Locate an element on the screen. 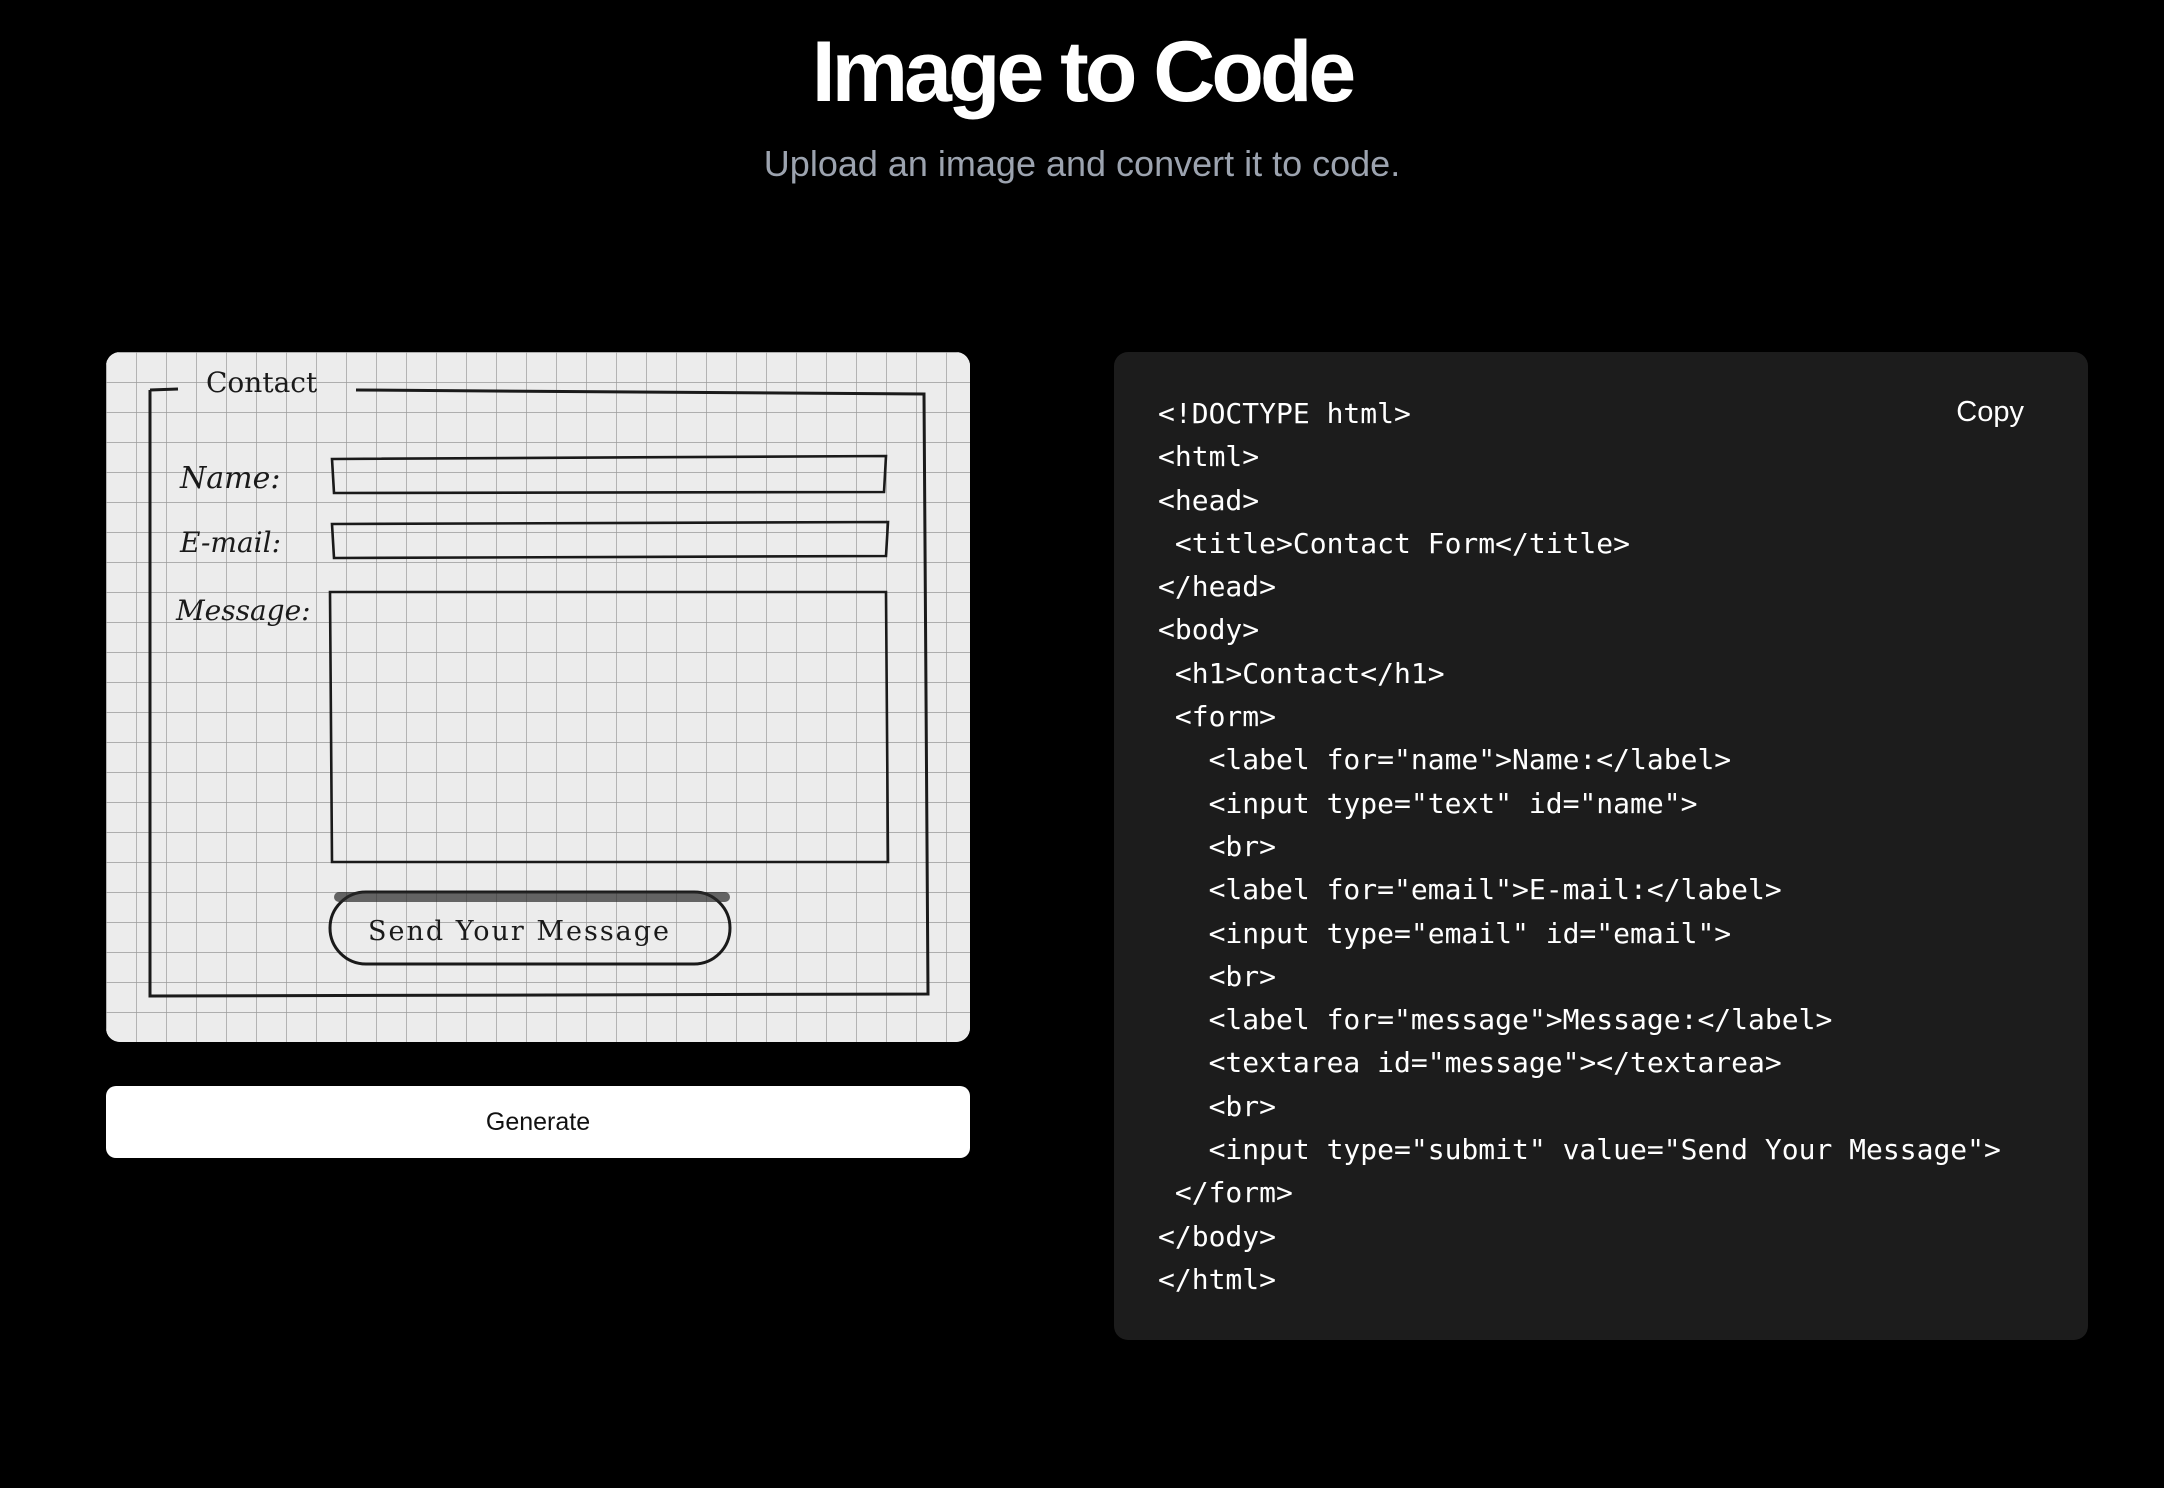 This screenshot has height=1488, width=2164. code-line: </body> is located at coordinates (1217, 1236).